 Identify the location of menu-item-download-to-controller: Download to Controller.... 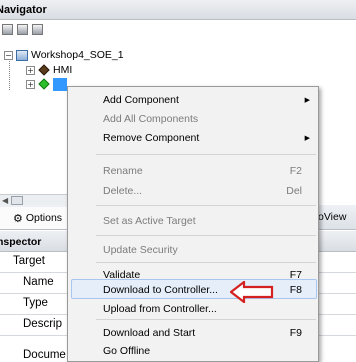
(160, 290).